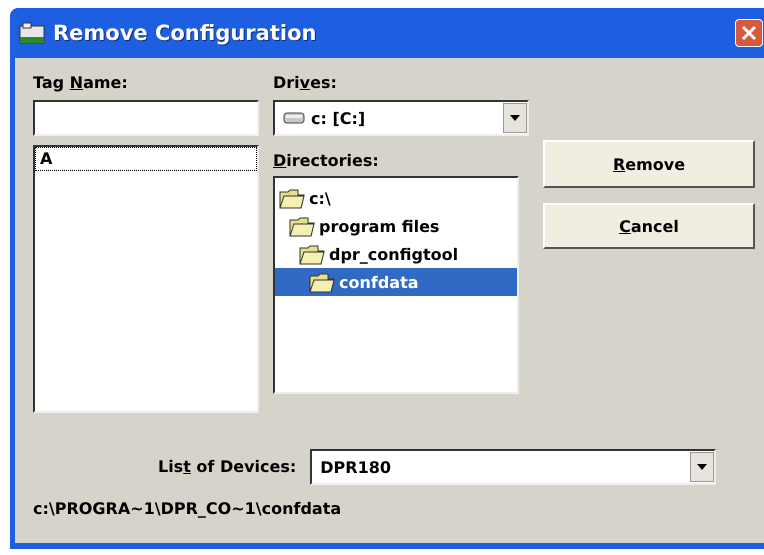  I want to click on window-title: Remove Configuration, so click(184, 33).